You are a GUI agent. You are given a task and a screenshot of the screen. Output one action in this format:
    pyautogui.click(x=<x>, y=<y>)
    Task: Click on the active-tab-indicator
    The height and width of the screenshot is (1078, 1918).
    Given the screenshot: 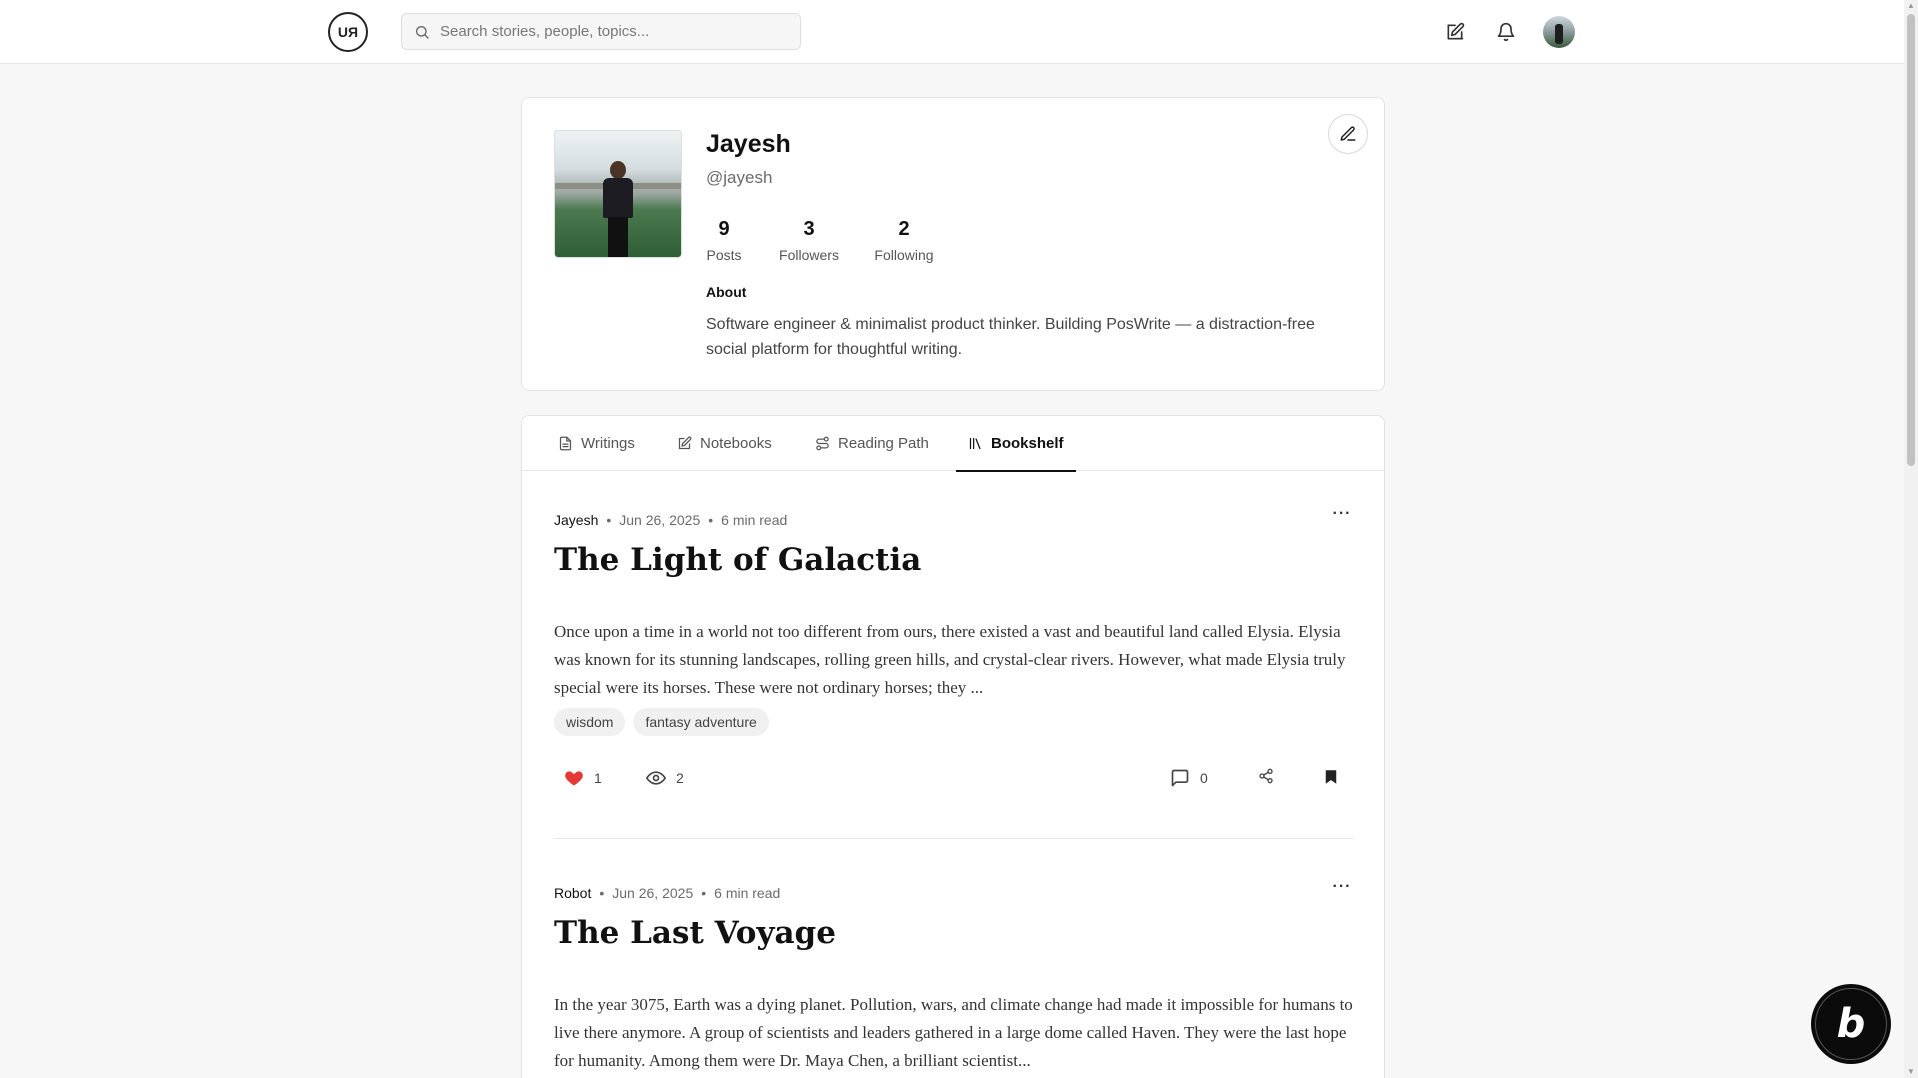 What is the action you would take?
    pyautogui.click(x=1016, y=471)
    